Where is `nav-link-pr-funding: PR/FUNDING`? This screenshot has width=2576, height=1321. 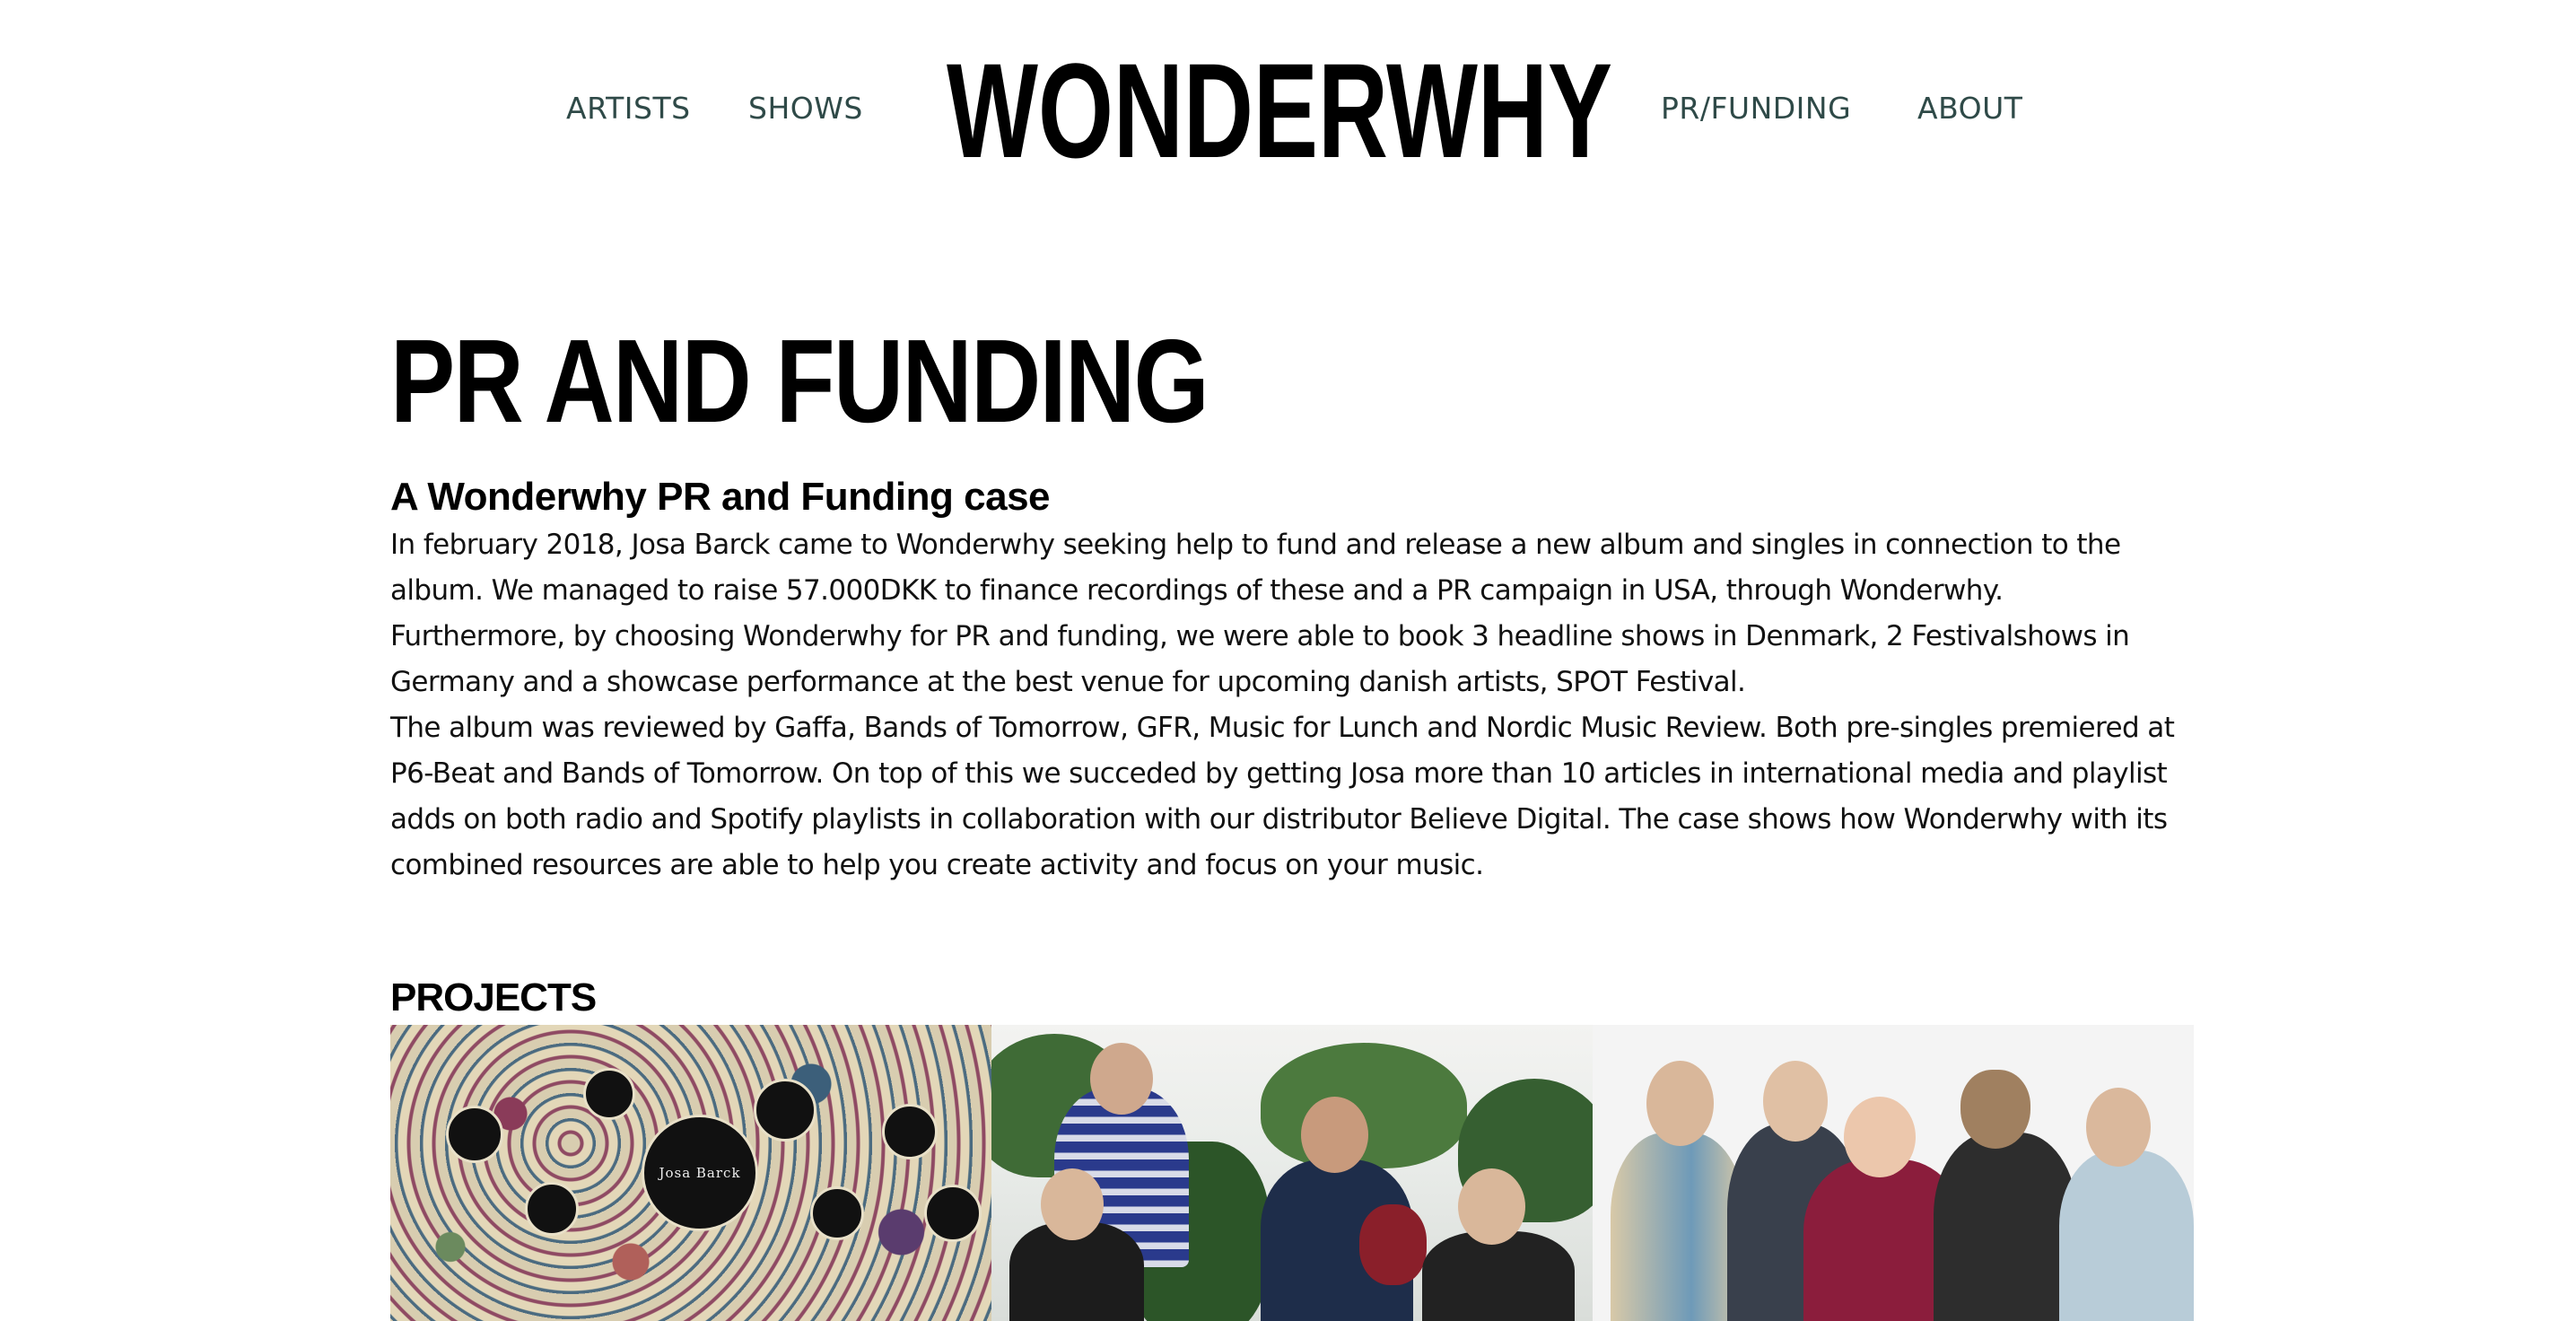
nav-link-pr-funding: PR/FUNDING is located at coordinates (1756, 109).